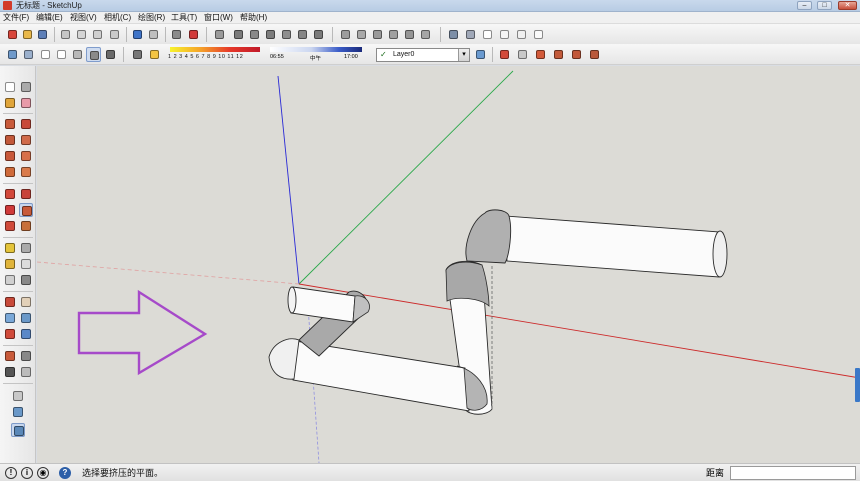 The image size is (860, 481). What do you see at coordinates (824, 5) in the screenshot?
I see `maximize-button: □` at bounding box center [824, 5].